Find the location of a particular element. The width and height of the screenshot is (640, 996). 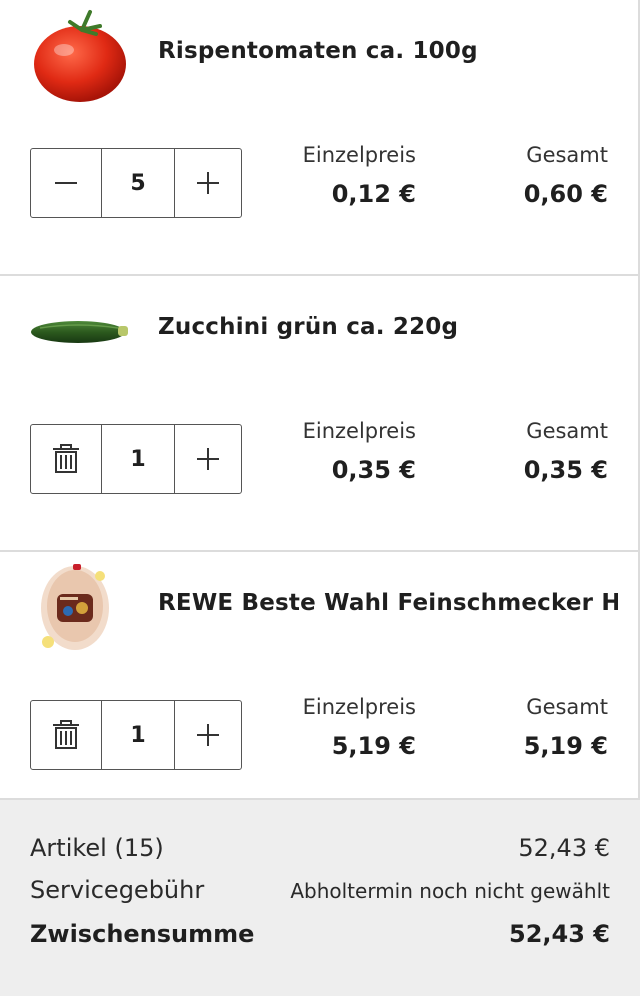

total-value: 0,60 € is located at coordinates (565, 194).